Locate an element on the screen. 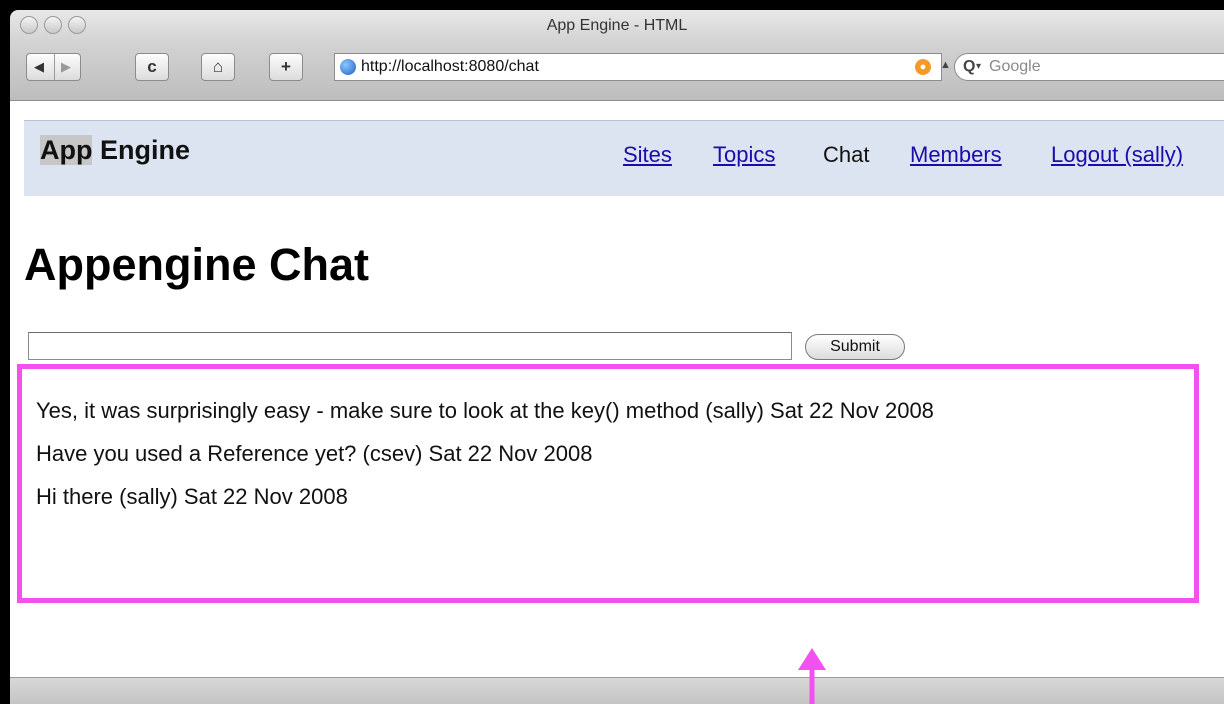 This screenshot has height=704, width=1224. nav-link-topics: Topics is located at coordinates (744, 155).